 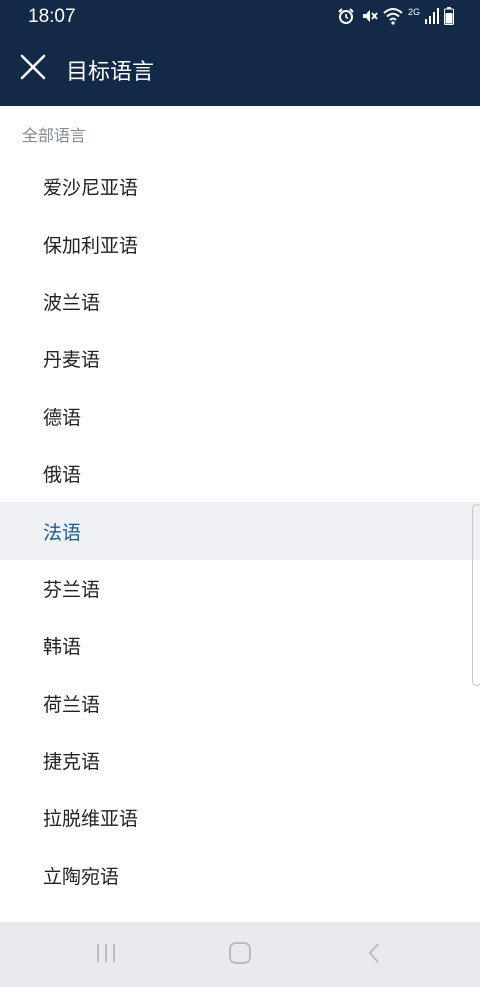 I want to click on signal-icon, so click(x=432, y=16).